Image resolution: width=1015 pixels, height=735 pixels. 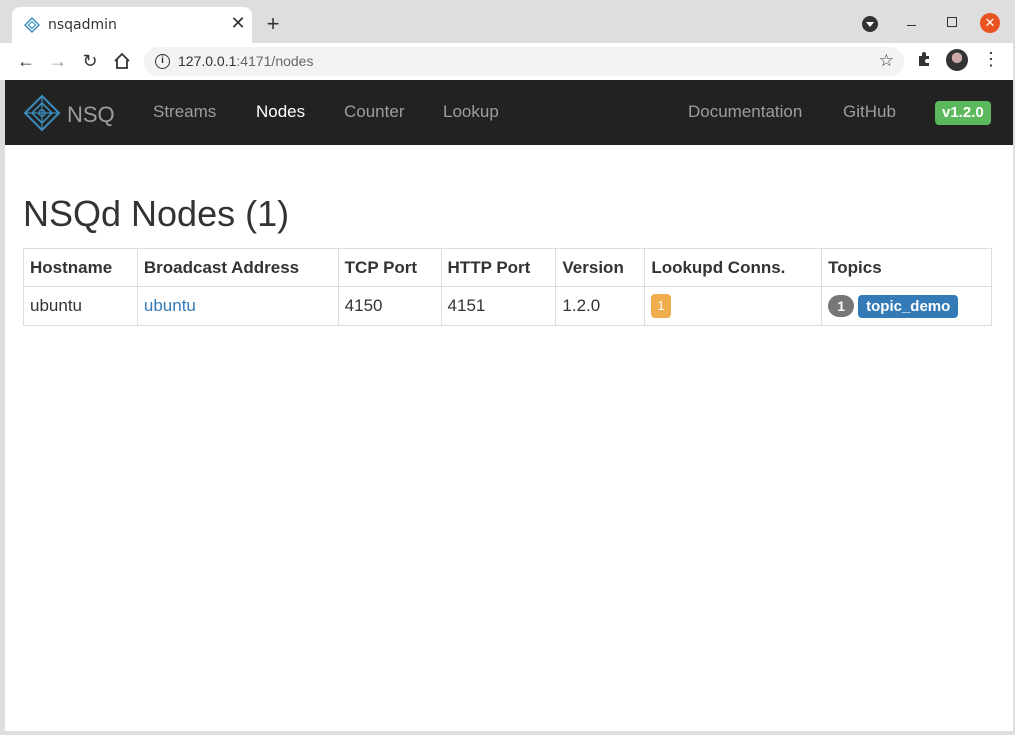 What do you see at coordinates (374, 112) in the screenshot?
I see `nav-counter: Counter` at bounding box center [374, 112].